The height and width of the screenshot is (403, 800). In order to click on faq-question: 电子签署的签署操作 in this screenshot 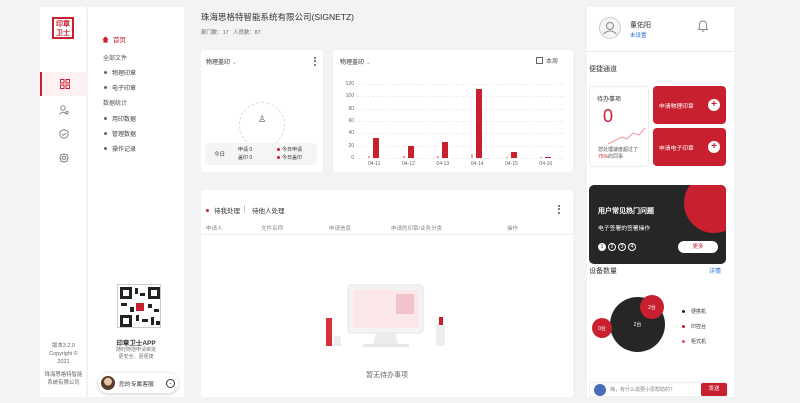, I will do `click(624, 227)`.